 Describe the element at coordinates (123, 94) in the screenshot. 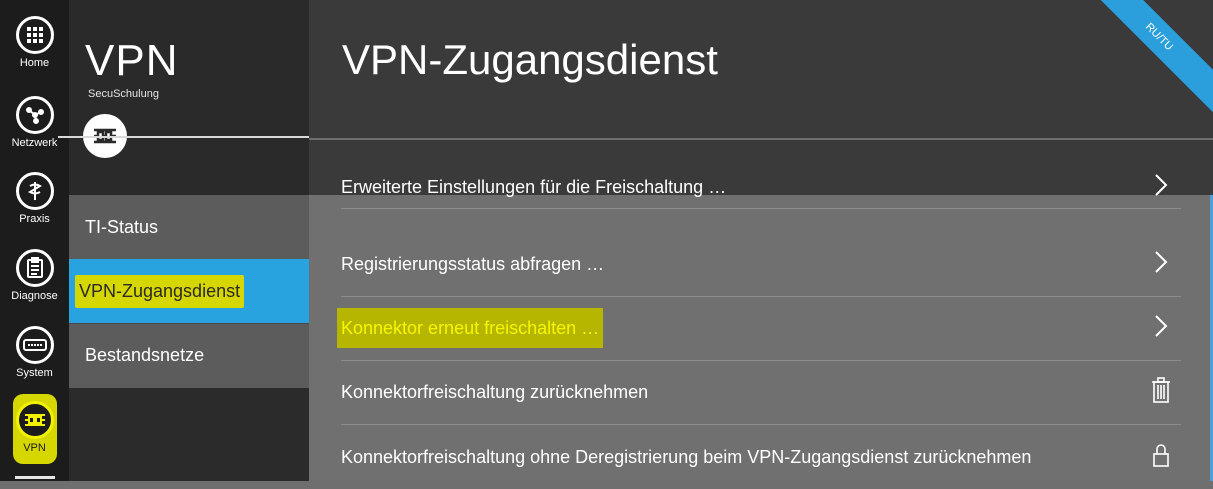

I see `section-subtitle: SecuSchulung` at that location.